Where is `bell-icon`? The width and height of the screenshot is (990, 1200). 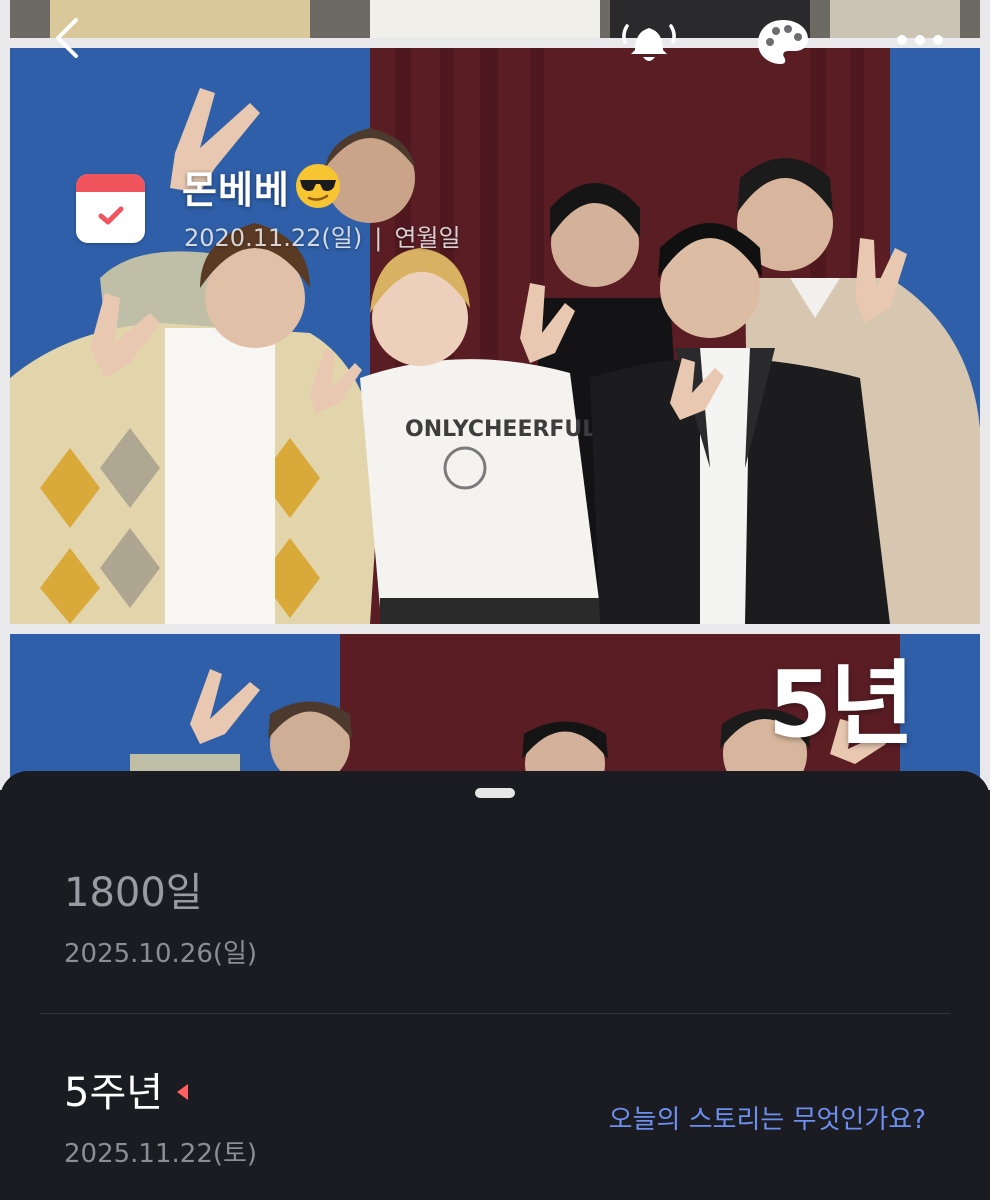 bell-icon is located at coordinates (649, 42).